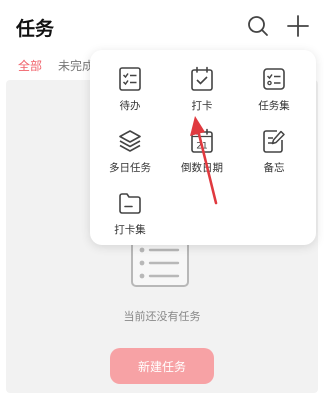  I want to click on menu-item-label: 待办, so click(130, 106).